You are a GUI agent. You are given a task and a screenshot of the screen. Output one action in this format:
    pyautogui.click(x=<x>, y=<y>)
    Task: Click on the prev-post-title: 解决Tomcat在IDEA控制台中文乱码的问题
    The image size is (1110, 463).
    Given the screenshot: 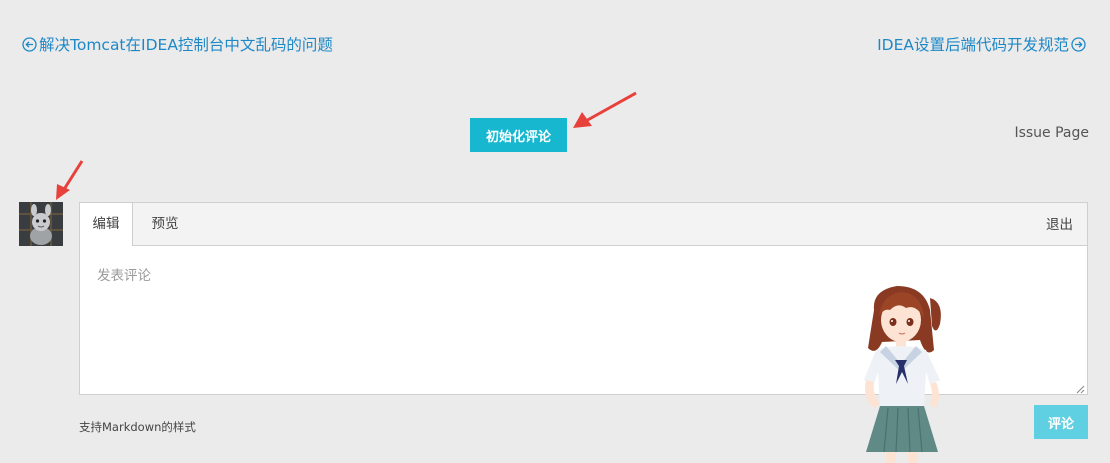 What is the action you would take?
    pyautogui.click(x=186, y=45)
    